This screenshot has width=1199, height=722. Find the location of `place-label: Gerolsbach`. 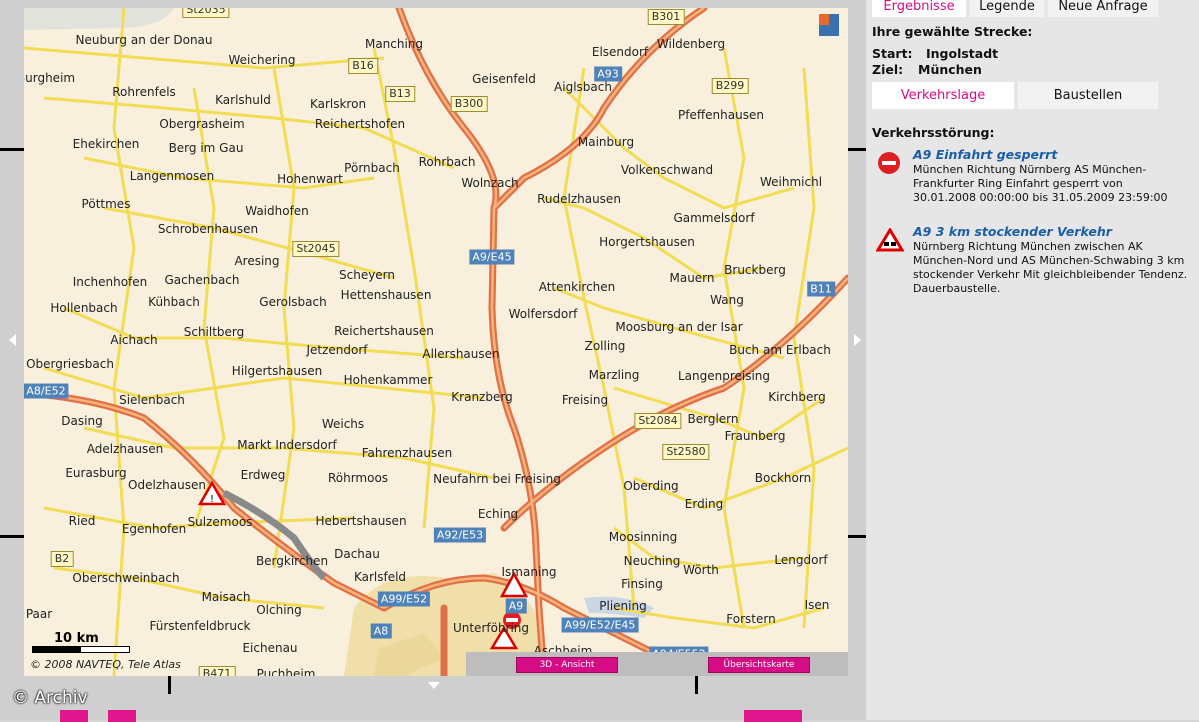

place-label: Gerolsbach is located at coordinates (293, 302).